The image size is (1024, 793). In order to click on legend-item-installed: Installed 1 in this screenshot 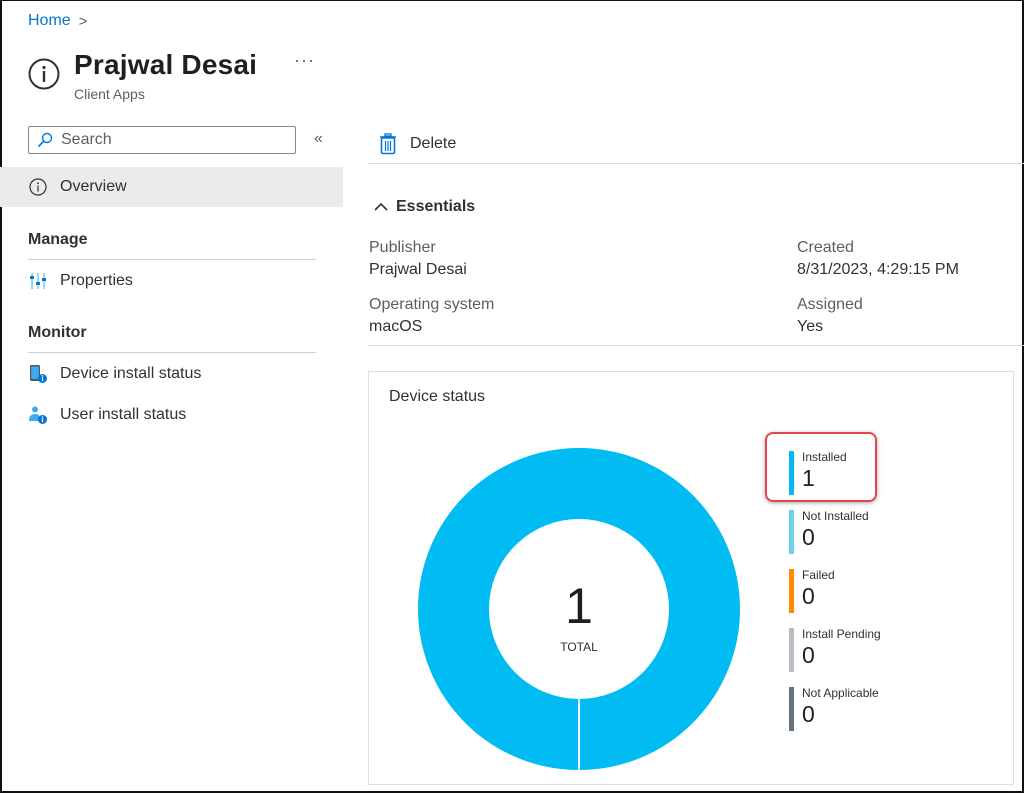, I will do `click(835, 477)`.